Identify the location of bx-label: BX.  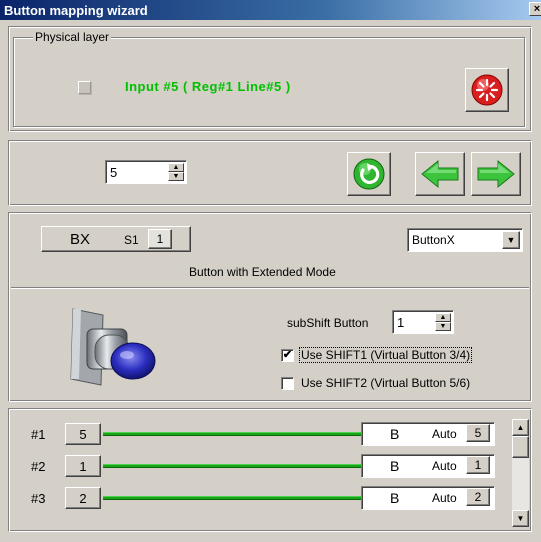
(80, 239).